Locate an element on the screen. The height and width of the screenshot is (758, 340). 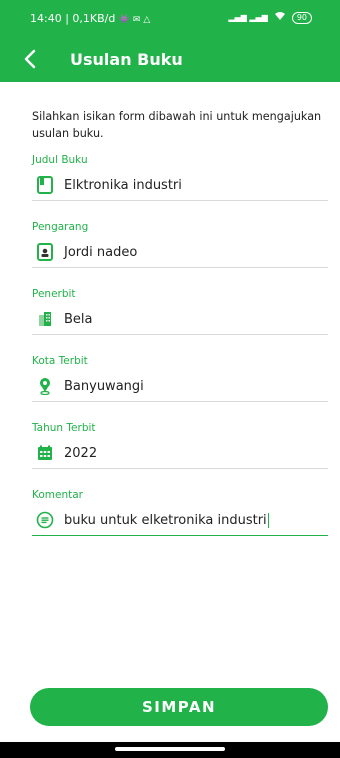
field-label: Judul Buku is located at coordinates (60, 160).